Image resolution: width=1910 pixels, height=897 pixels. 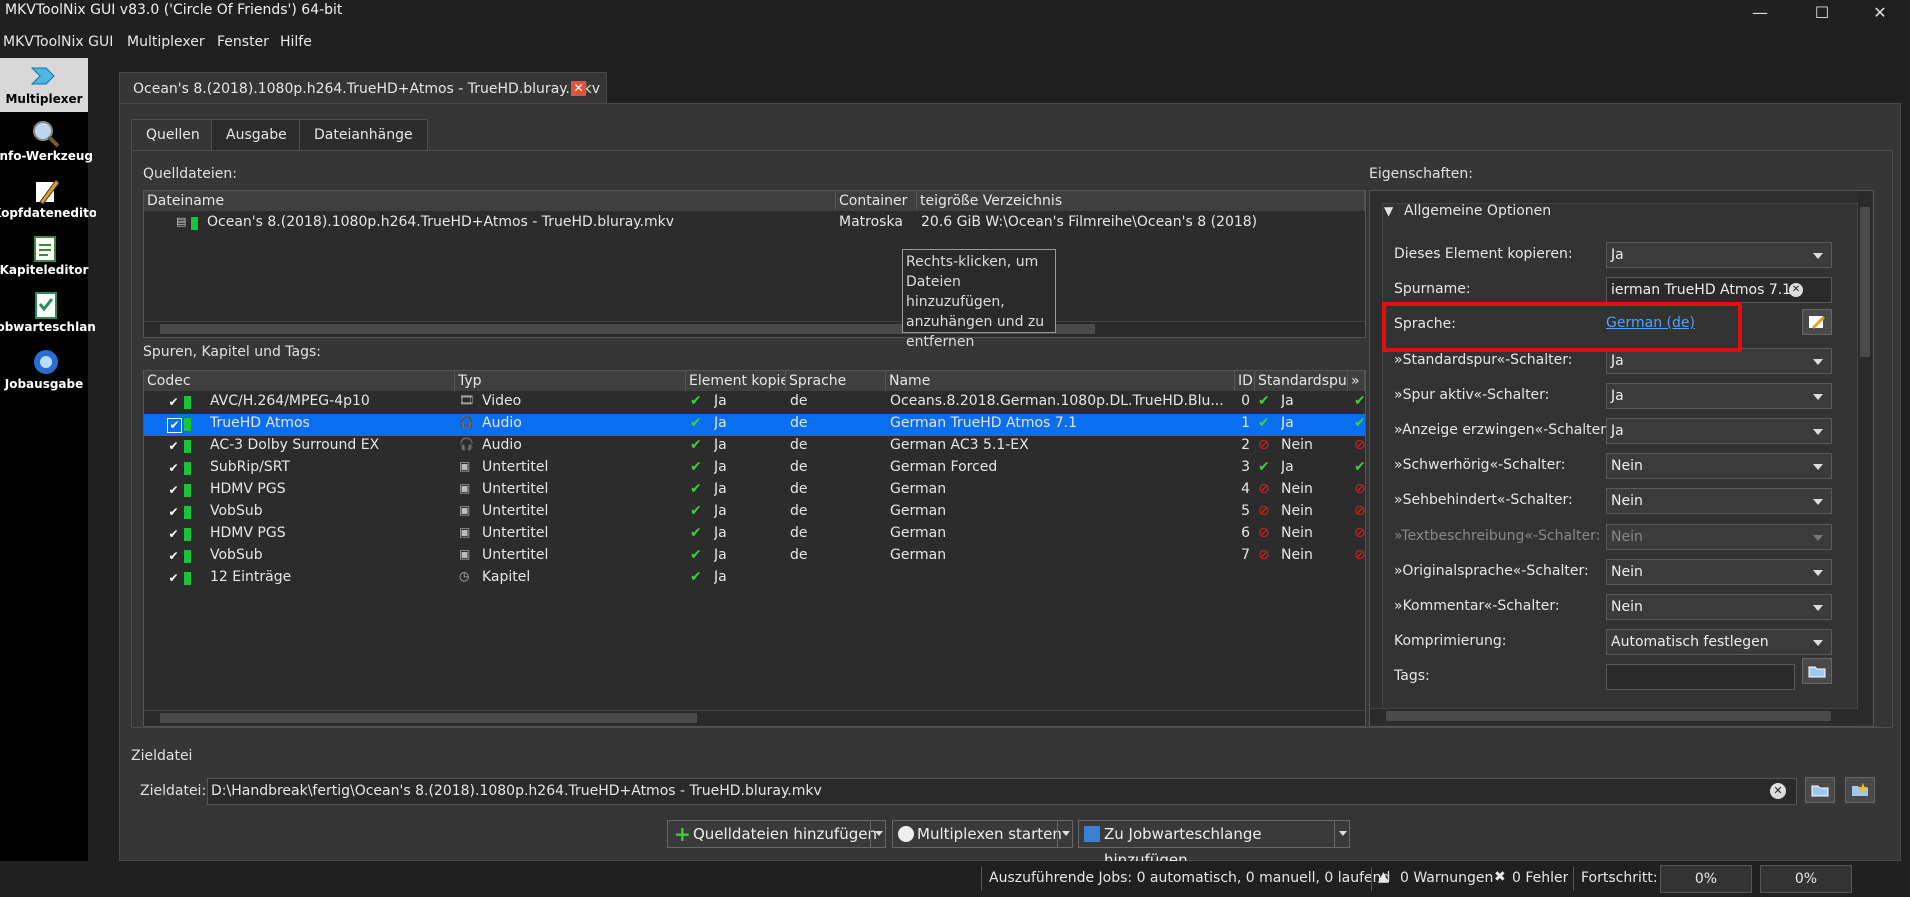 What do you see at coordinates (1141, 201) in the screenshot?
I see `col-size-dir: teigröße Verzeichnis` at bounding box center [1141, 201].